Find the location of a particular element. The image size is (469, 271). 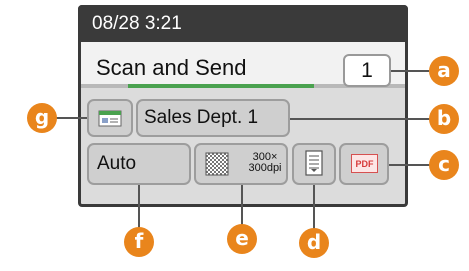

date-time: 08/28 3:21 is located at coordinates (137, 23).